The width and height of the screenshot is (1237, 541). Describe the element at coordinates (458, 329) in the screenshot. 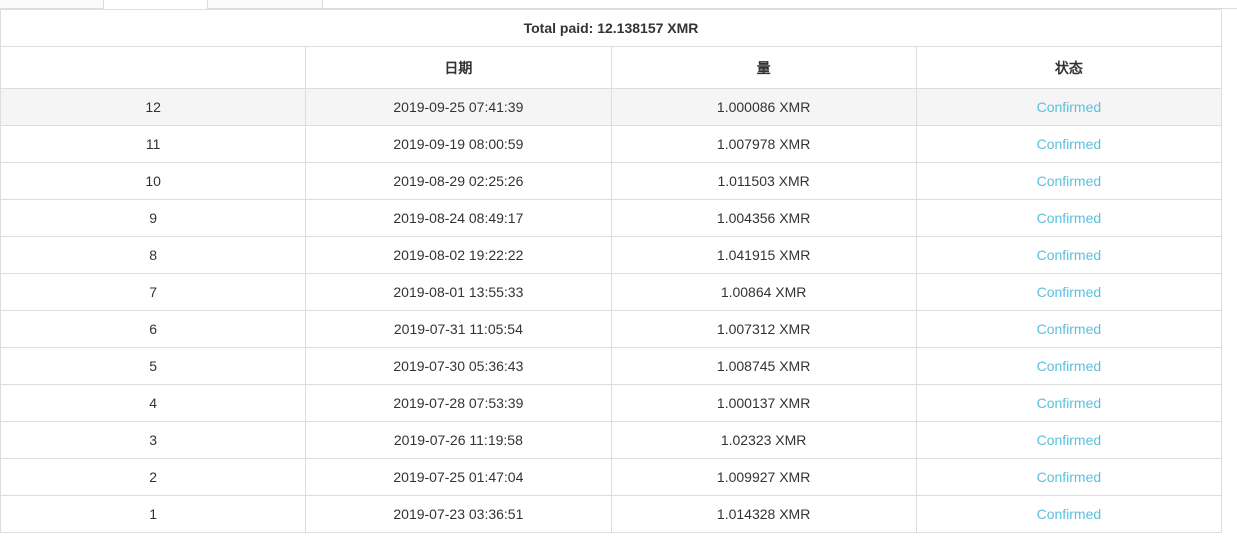

I see `row-date: 2019-07-31 11:05:54` at that location.